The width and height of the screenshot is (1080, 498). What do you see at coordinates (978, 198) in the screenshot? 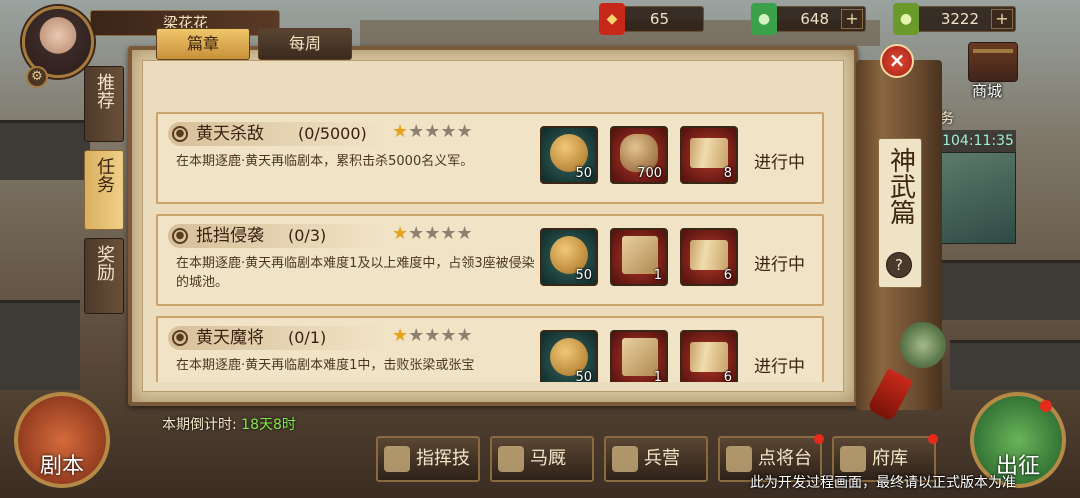
I see `minimap` at bounding box center [978, 198].